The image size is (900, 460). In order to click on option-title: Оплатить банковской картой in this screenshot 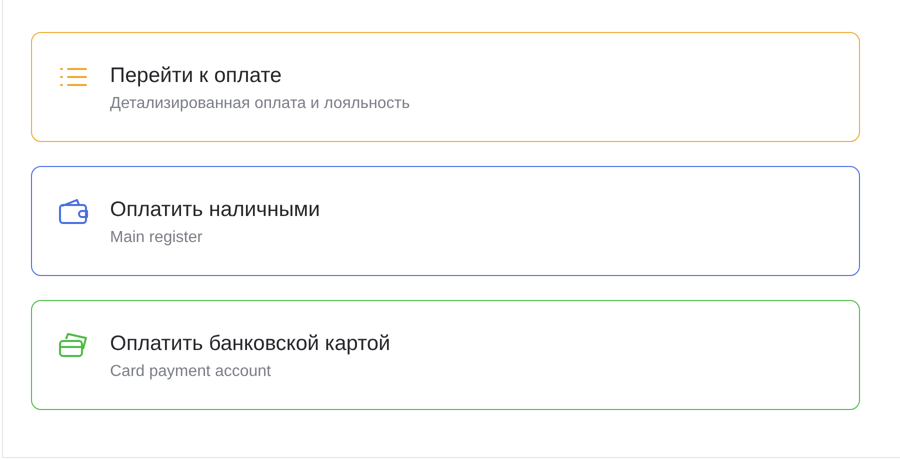, I will do `click(250, 344)`.